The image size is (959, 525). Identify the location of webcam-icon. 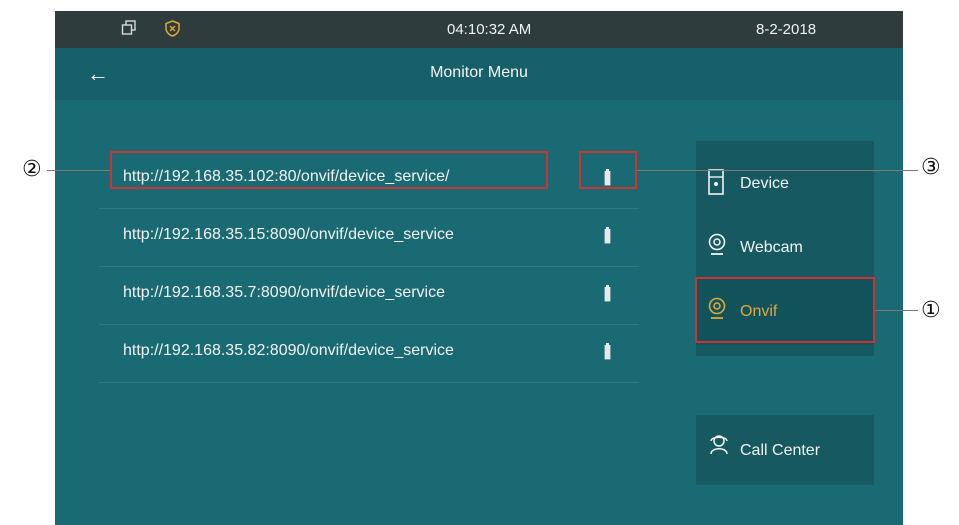
(717, 244).